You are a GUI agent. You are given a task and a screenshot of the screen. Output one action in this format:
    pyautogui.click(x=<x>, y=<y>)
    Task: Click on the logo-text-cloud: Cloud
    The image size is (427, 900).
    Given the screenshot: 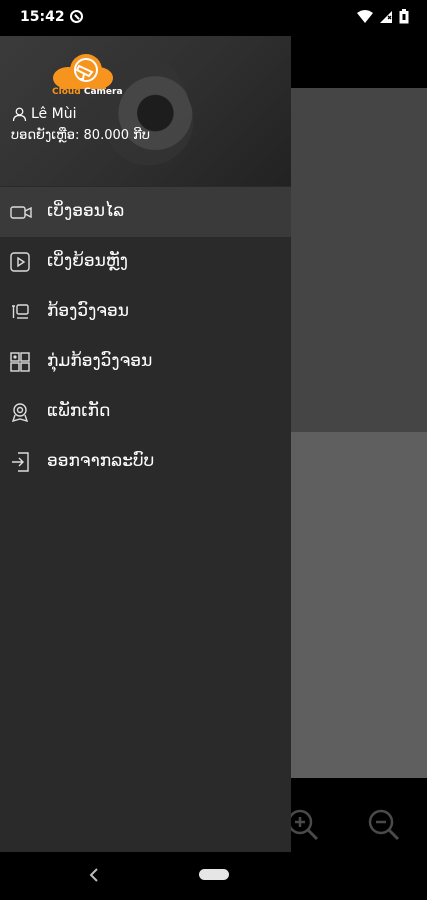 What is the action you would take?
    pyautogui.click(x=66, y=92)
    